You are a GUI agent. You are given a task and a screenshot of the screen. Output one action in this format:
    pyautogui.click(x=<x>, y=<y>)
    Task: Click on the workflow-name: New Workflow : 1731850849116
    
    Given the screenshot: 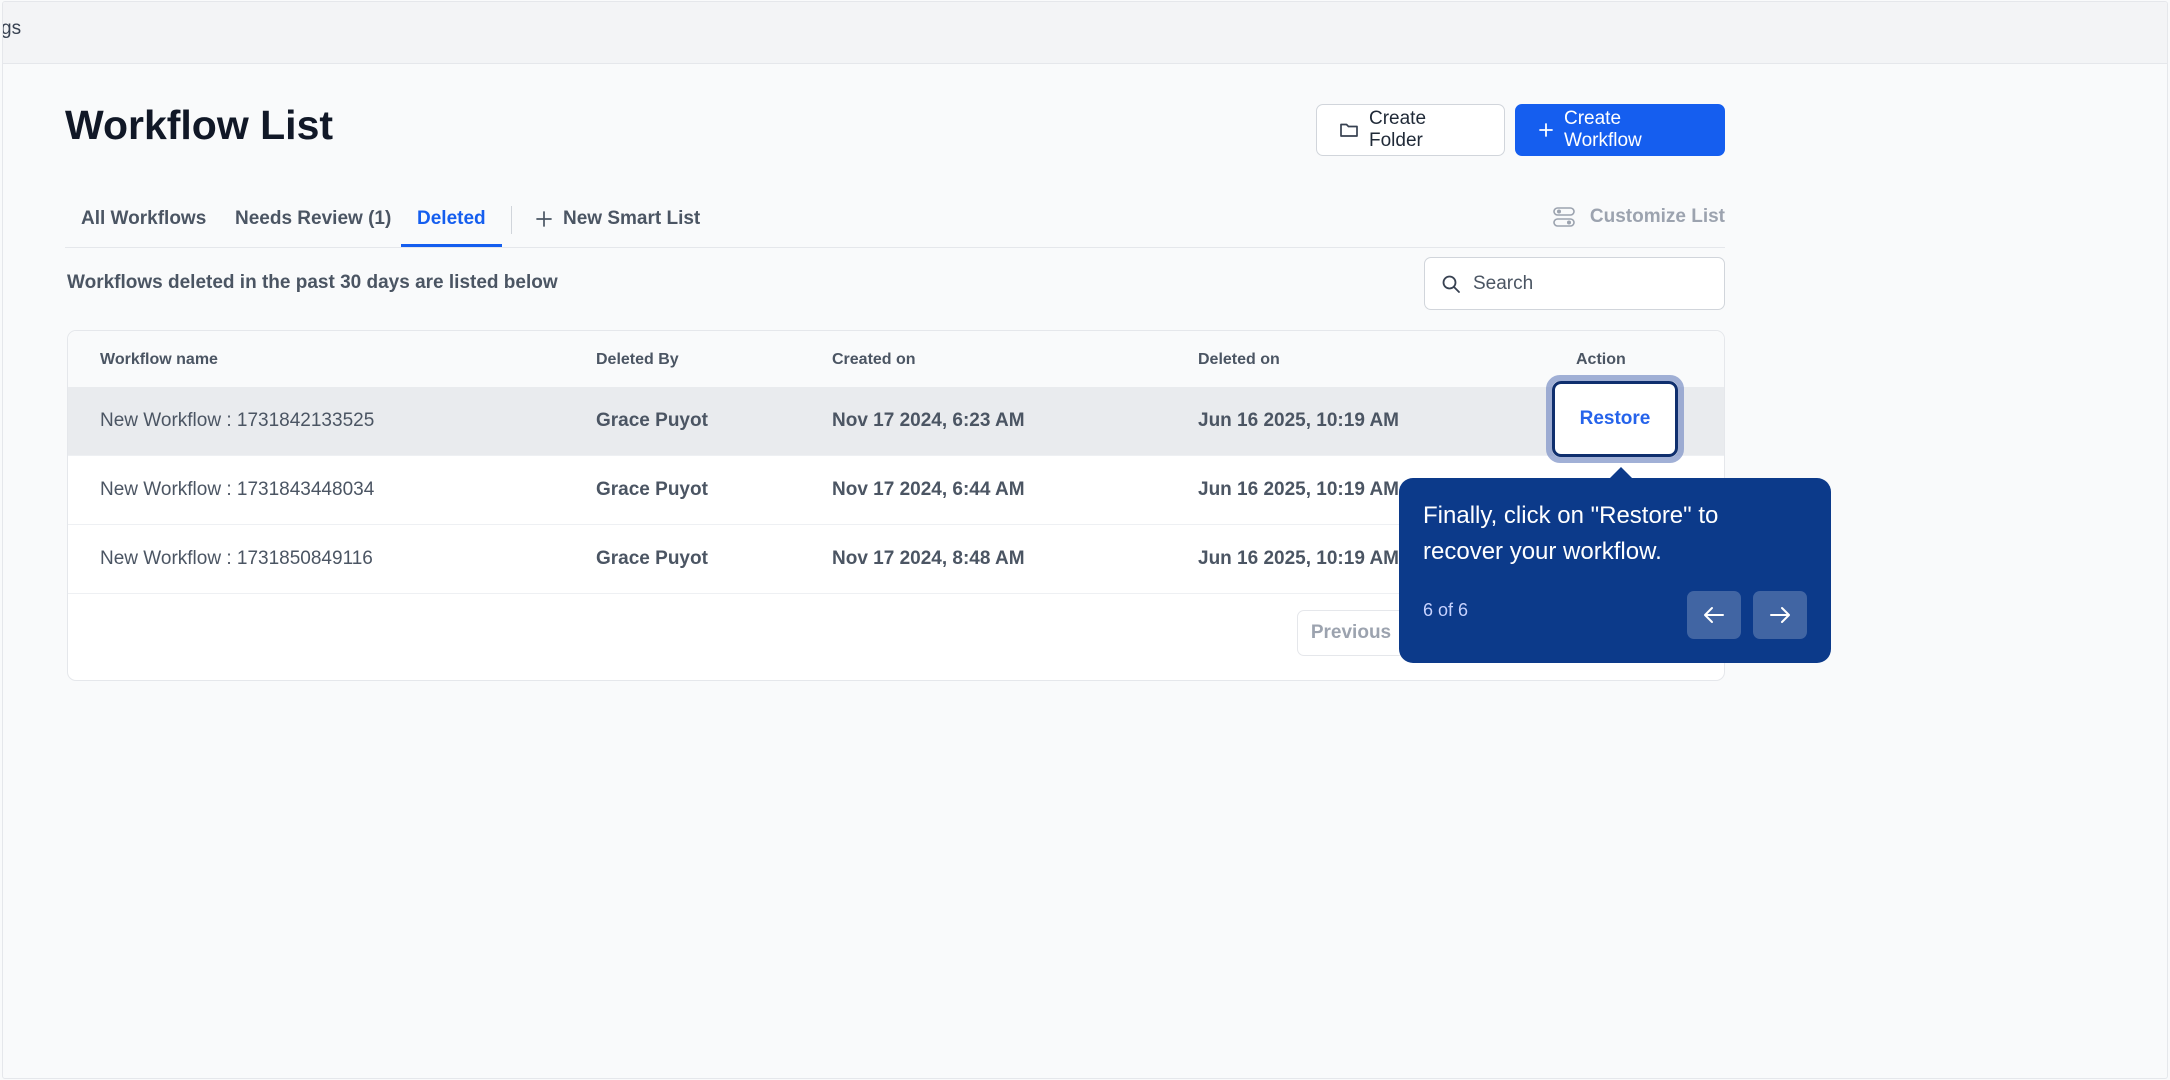 What is the action you would take?
    pyautogui.click(x=236, y=558)
    